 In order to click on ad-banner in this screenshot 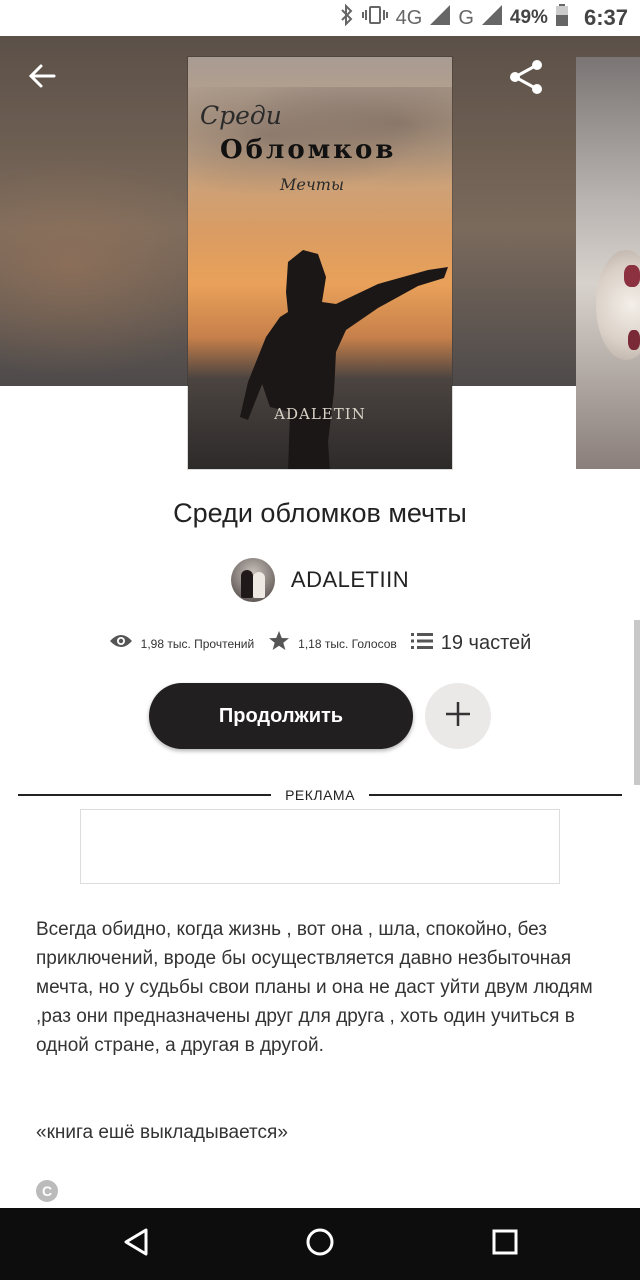, I will do `click(320, 846)`.